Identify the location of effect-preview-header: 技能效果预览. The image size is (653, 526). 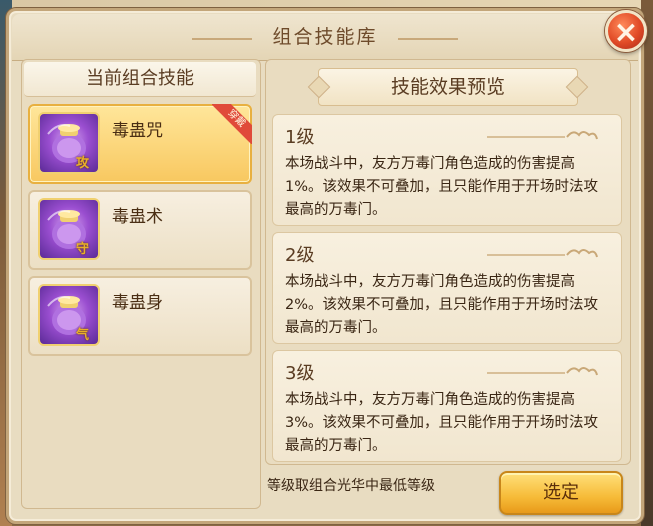
(448, 87).